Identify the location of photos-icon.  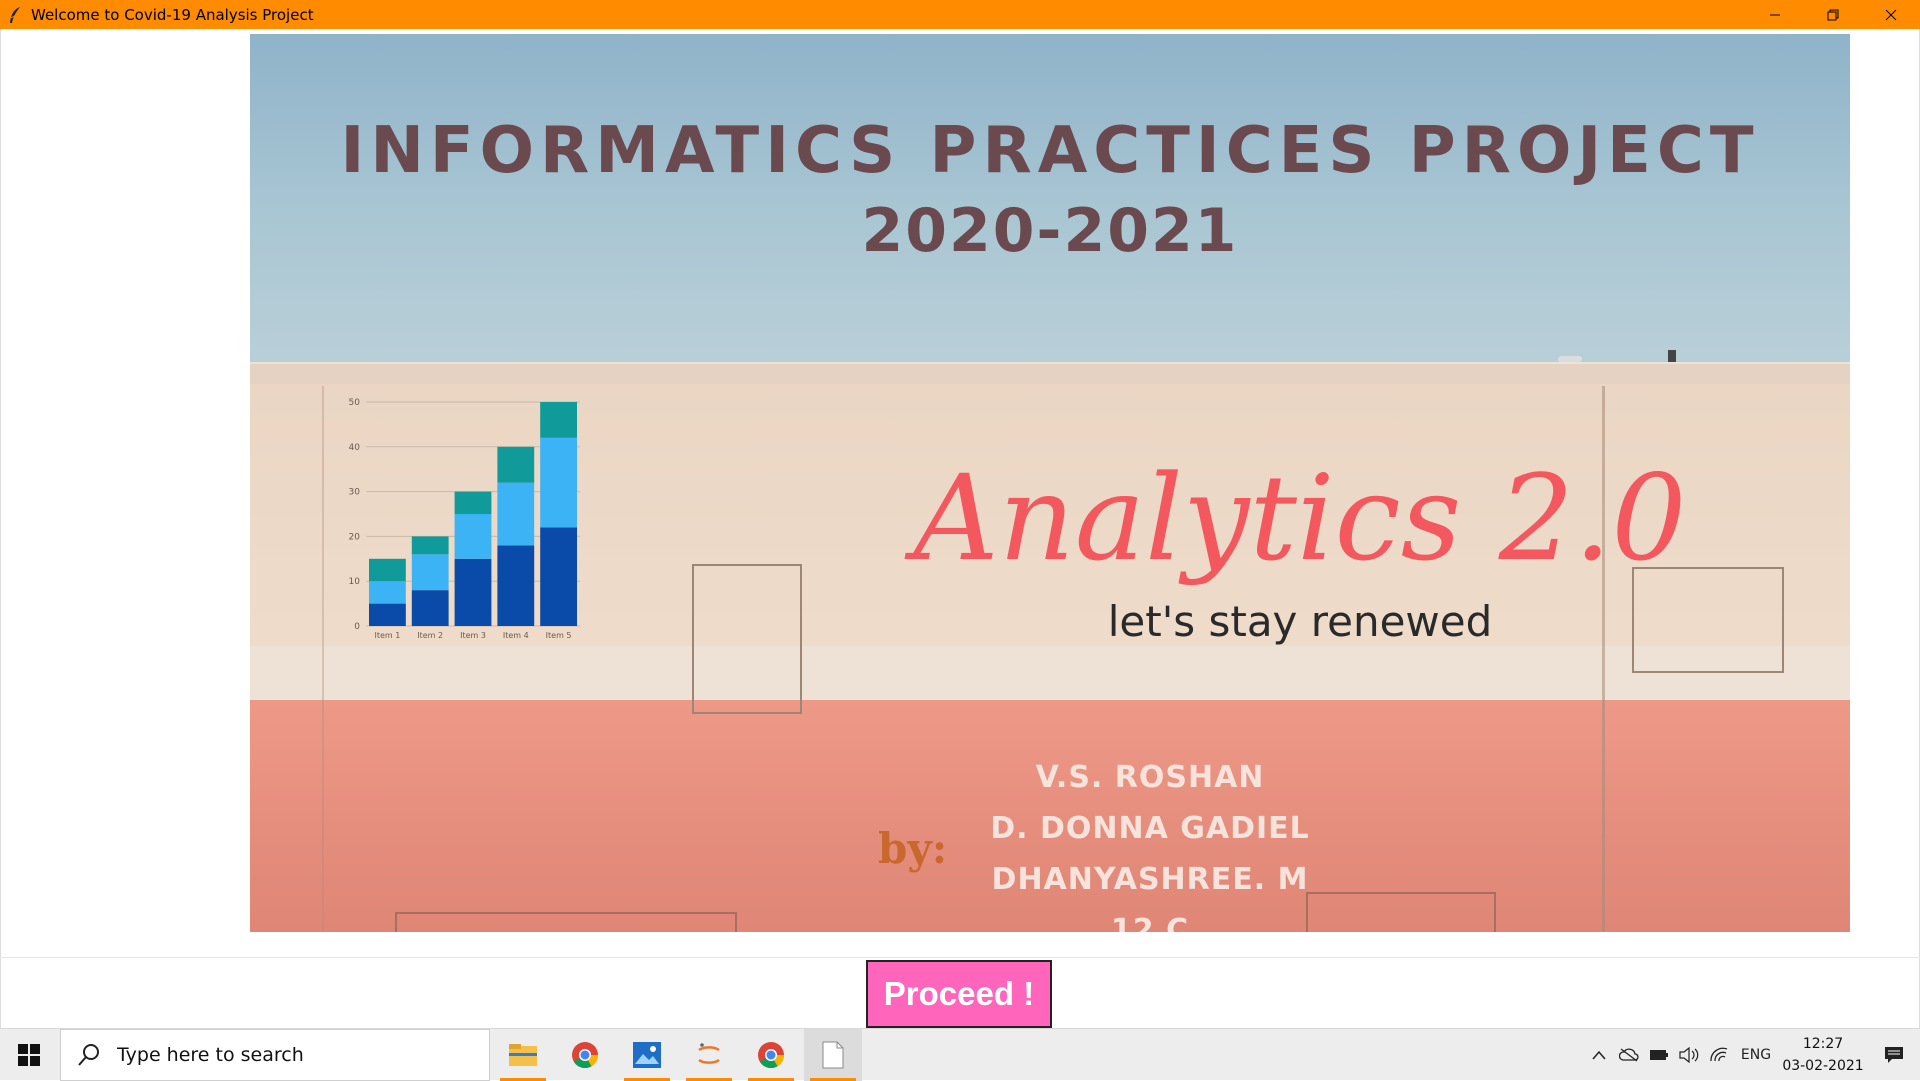
(647, 1055).